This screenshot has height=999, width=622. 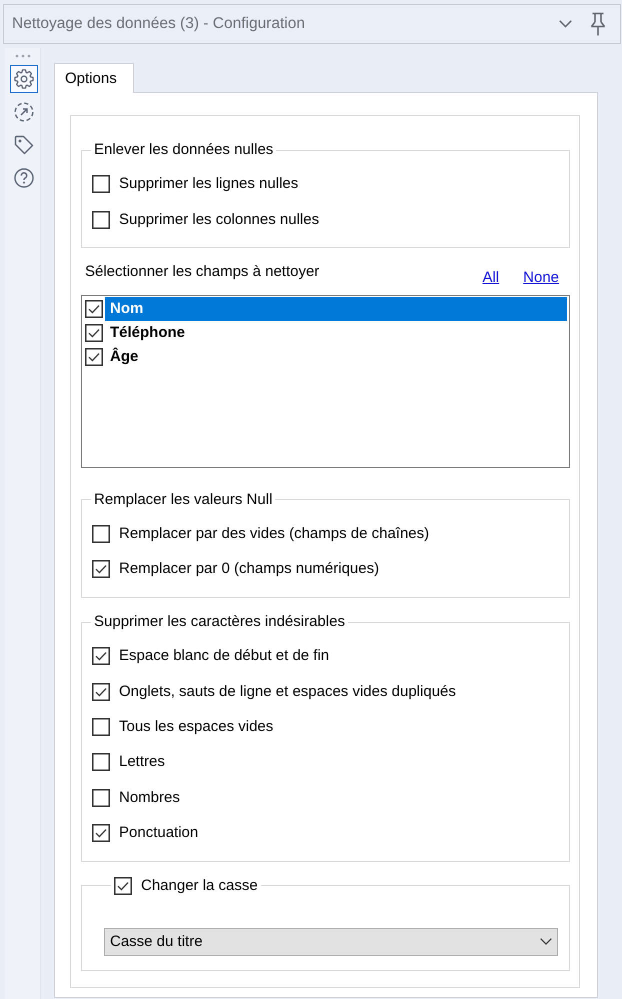 What do you see at coordinates (249, 569) in the screenshot?
I see `checkbox-label: Remplacer par 0 (champs numériques)` at bounding box center [249, 569].